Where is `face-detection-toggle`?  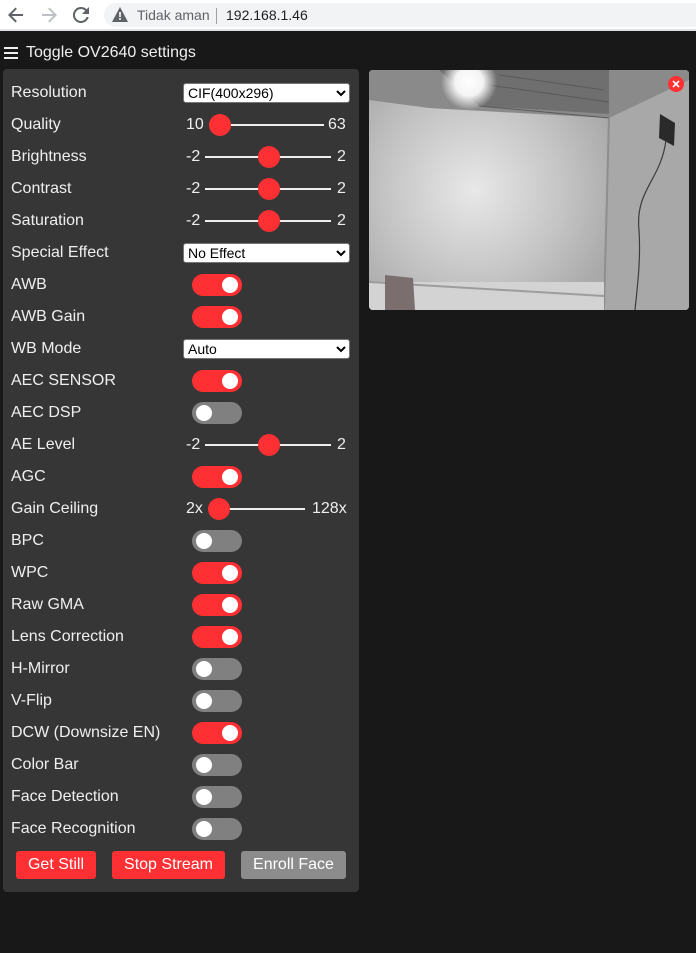 face-detection-toggle is located at coordinates (217, 797).